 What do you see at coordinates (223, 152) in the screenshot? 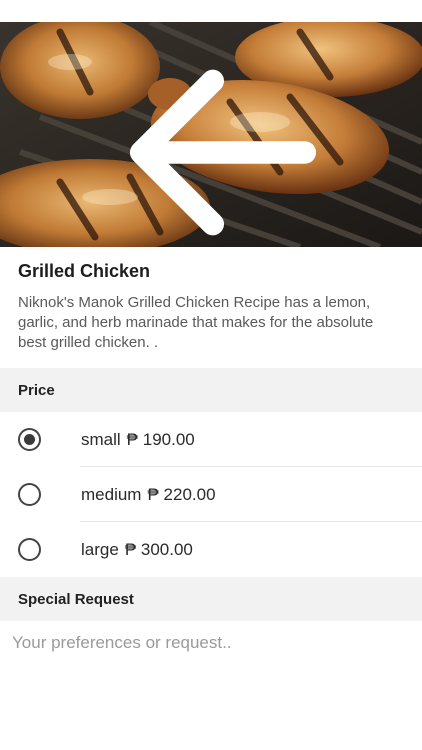
I see `arrow-left-icon` at bounding box center [223, 152].